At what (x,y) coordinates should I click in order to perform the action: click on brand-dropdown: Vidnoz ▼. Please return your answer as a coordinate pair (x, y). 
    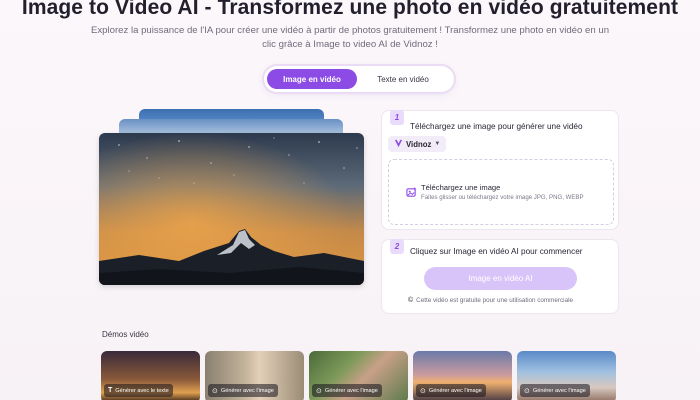
    Looking at the image, I should click on (417, 144).